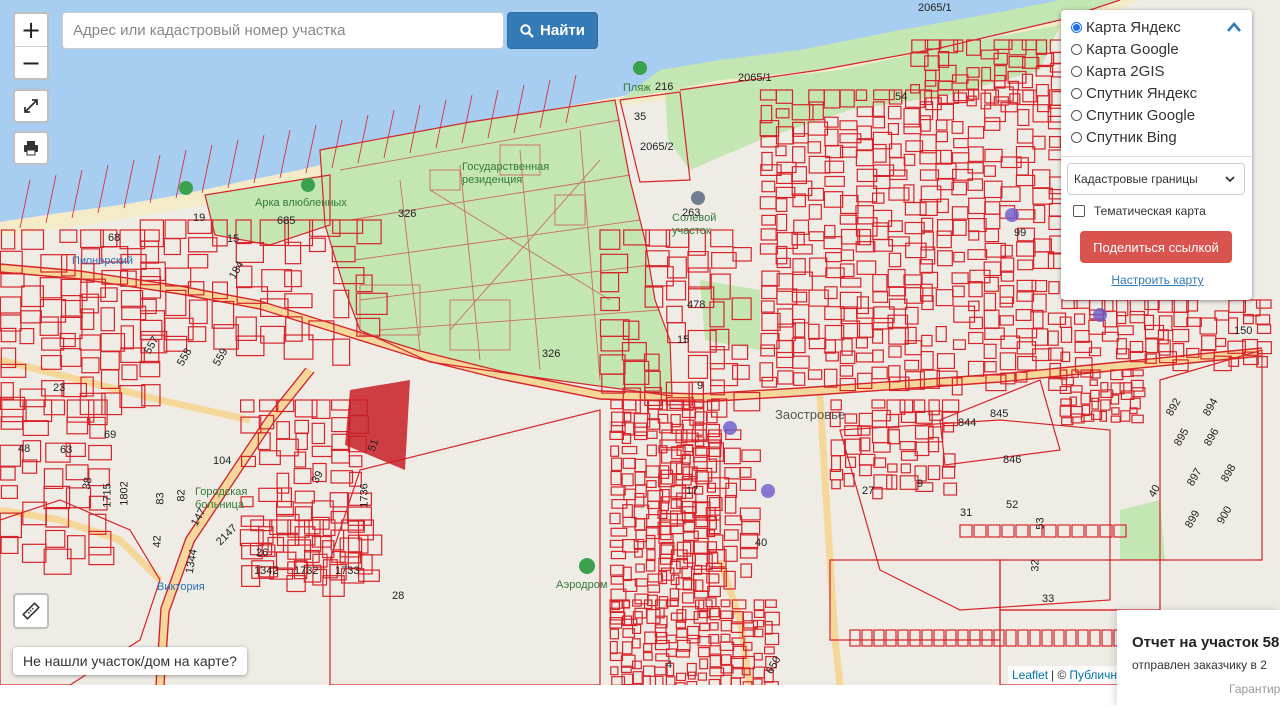  I want to click on dense-parcel-block, so click(377, 425).